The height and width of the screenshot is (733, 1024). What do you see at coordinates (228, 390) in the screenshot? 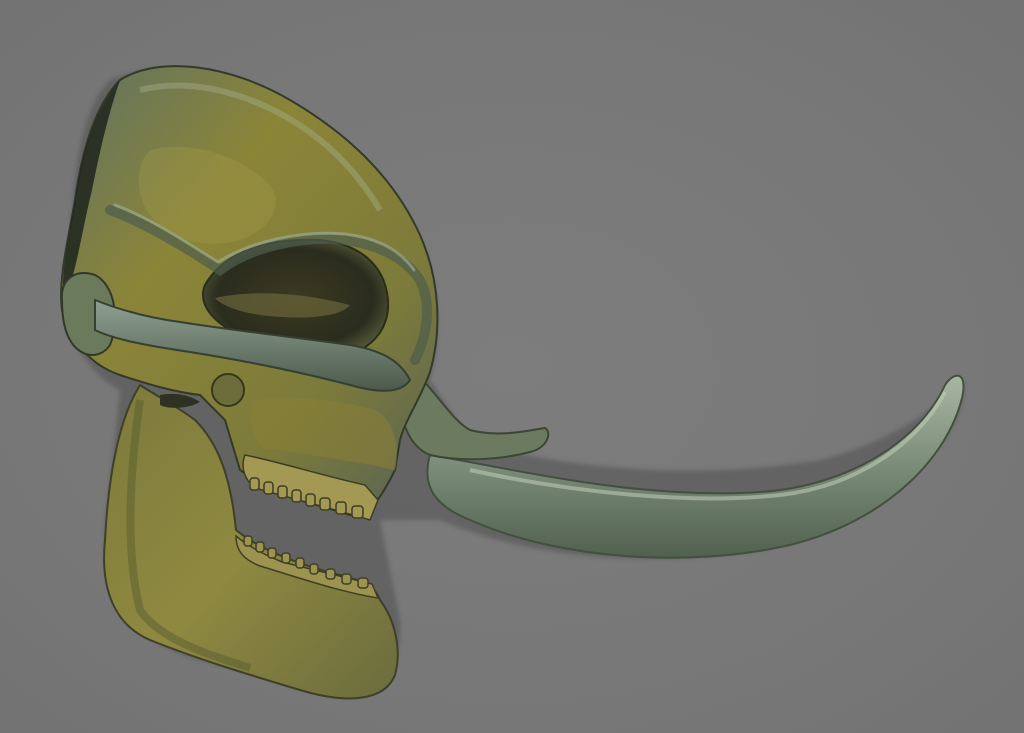
I see `condyle-knob` at bounding box center [228, 390].